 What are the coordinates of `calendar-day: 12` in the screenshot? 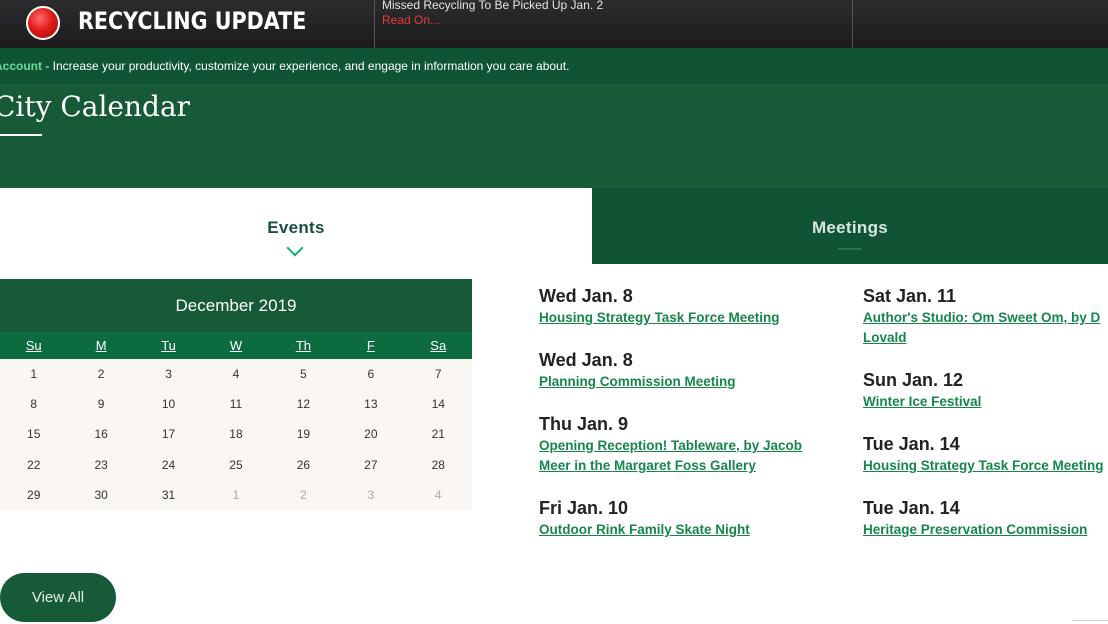 It's located at (303, 404).